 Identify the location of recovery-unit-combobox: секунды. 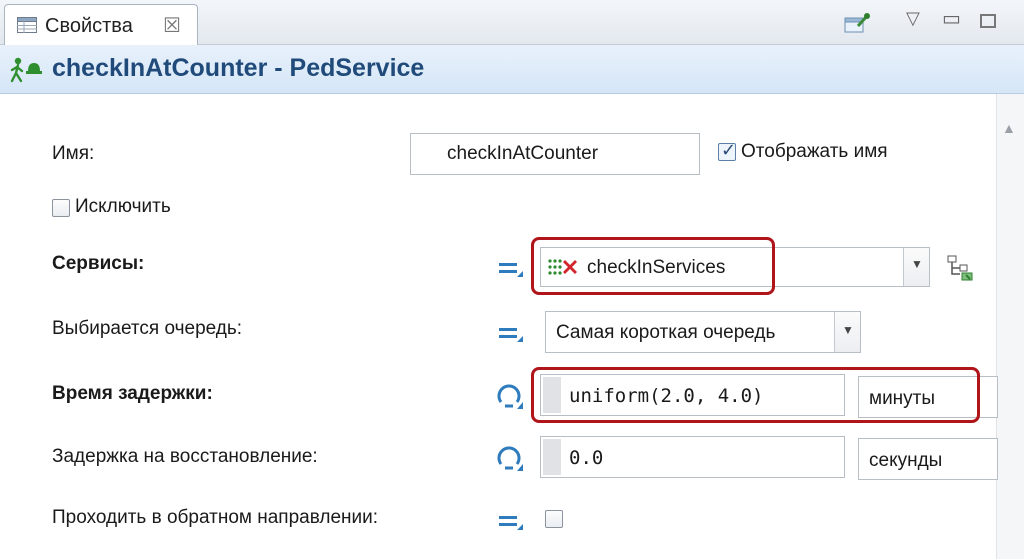
(928, 459).